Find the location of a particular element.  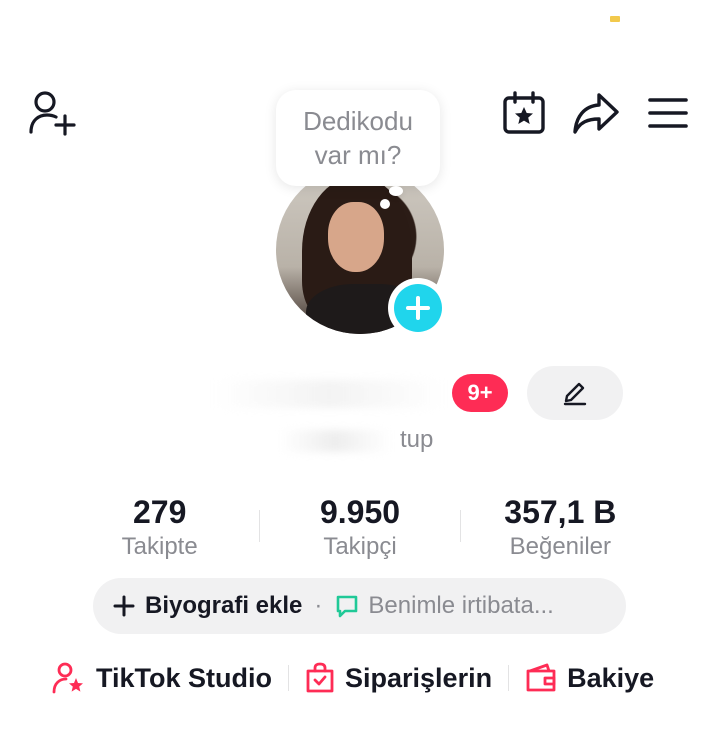

pencil-icon is located at coordinates (575, 394).